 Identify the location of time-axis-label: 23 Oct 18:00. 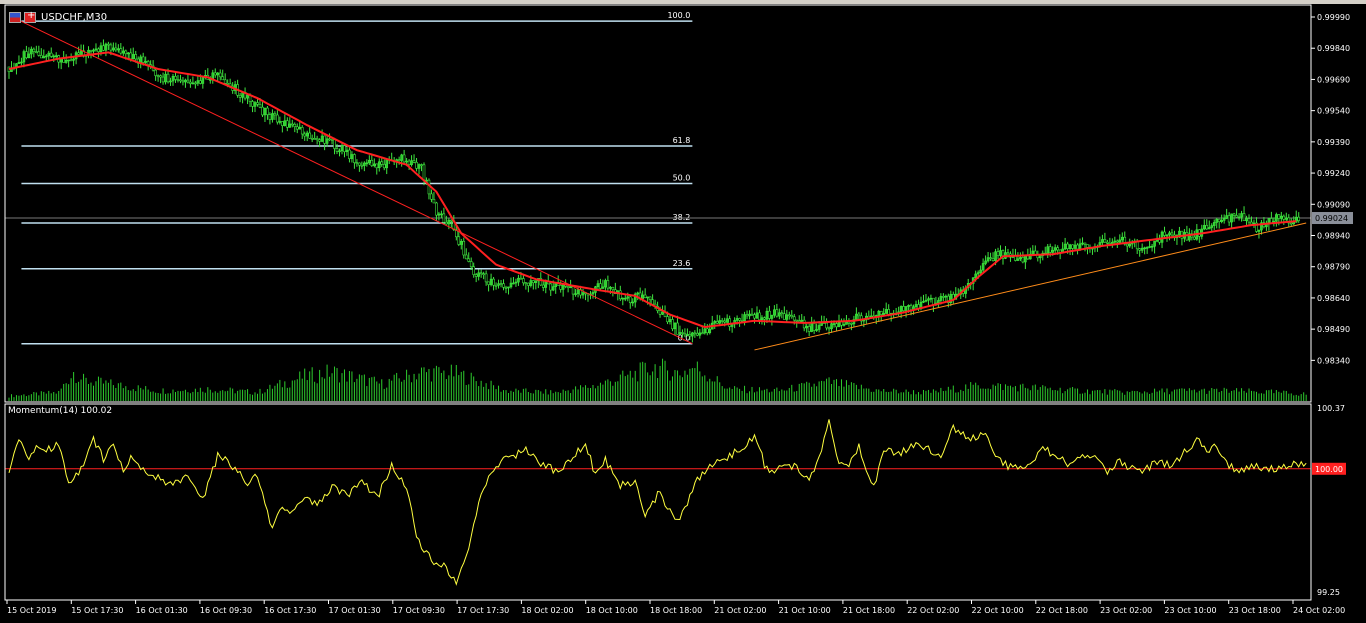
(1255, 610).